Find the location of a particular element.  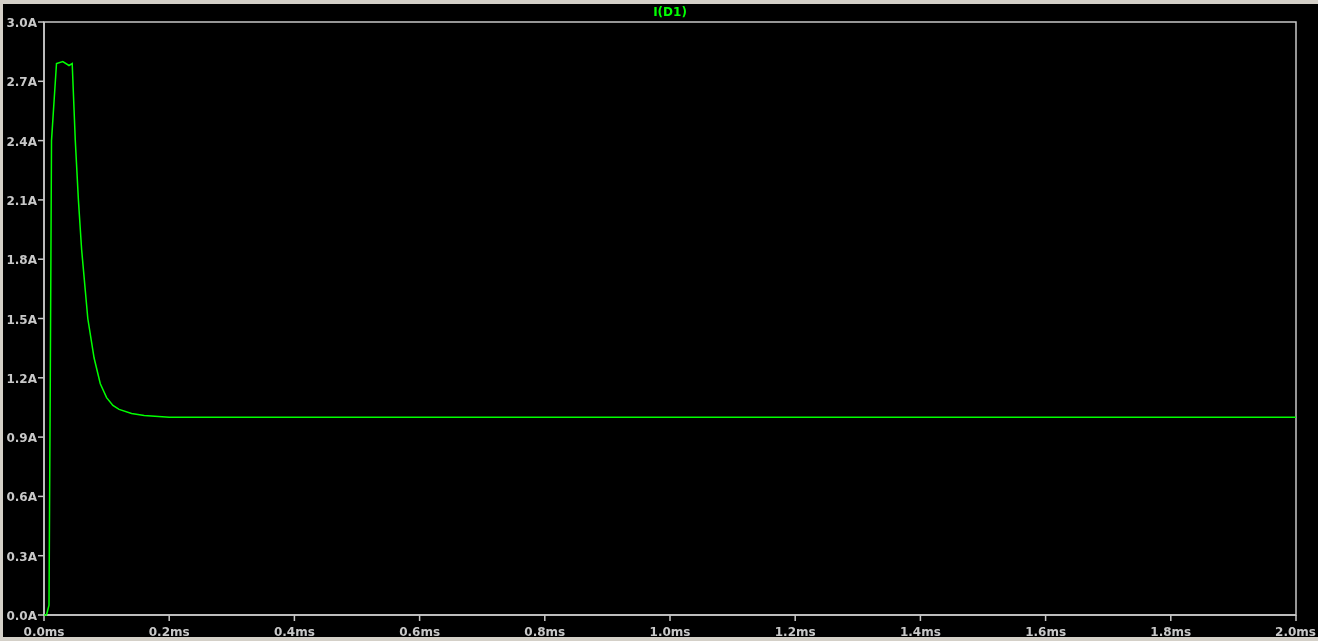

x-tick-label: 1.2ms is located at coordinates (795, 631).